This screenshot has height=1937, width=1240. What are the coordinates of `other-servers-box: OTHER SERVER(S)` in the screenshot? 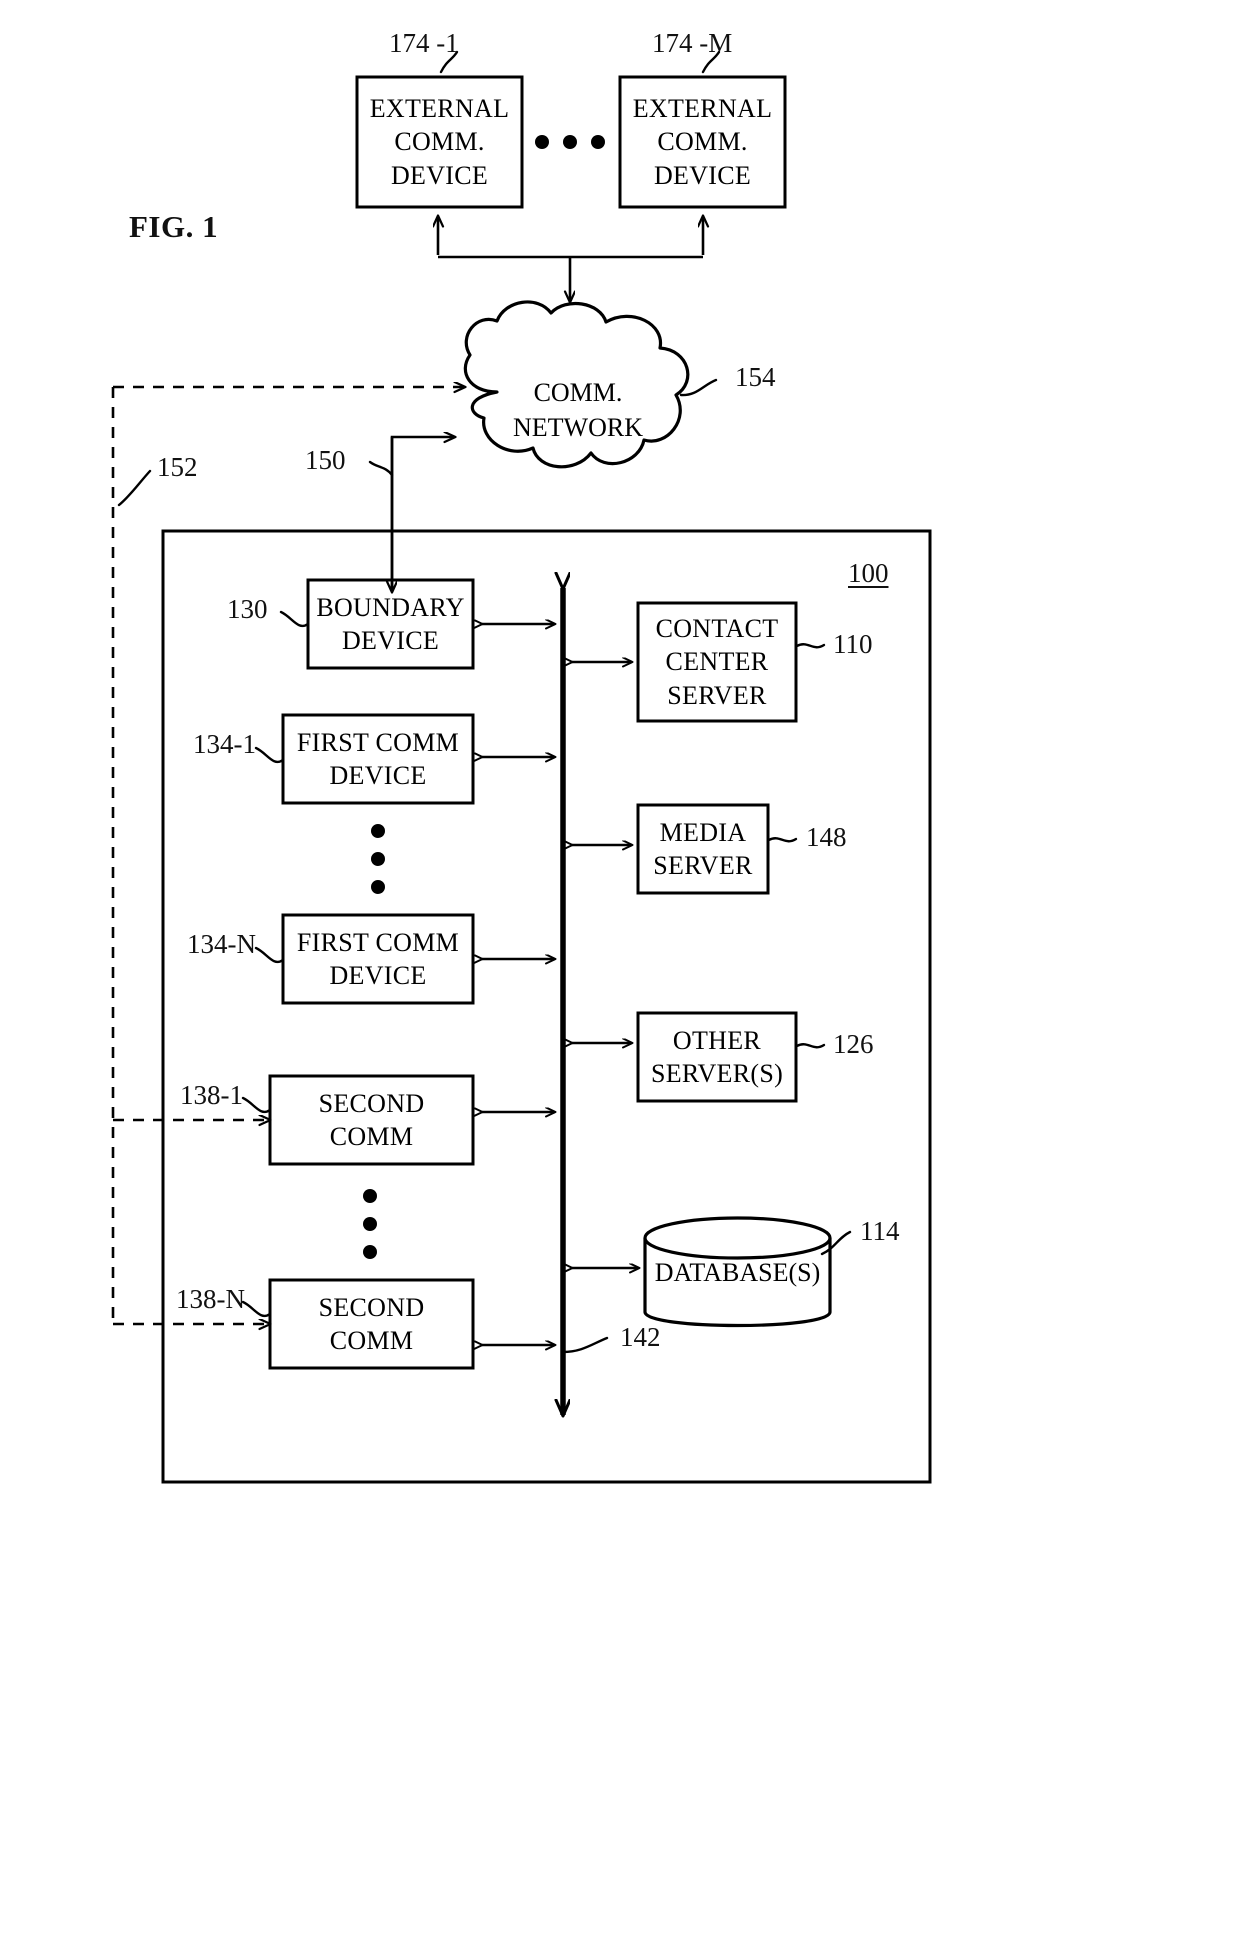 It's located at (717, 1057).